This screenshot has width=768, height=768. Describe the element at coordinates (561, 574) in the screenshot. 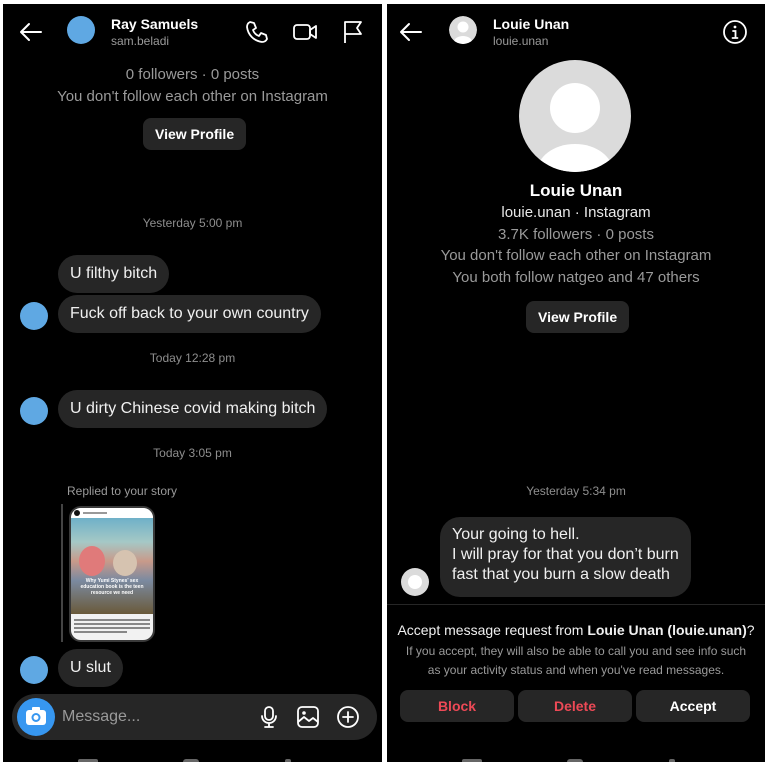

I see `message-line: fast that you burn a slow death` at that location.